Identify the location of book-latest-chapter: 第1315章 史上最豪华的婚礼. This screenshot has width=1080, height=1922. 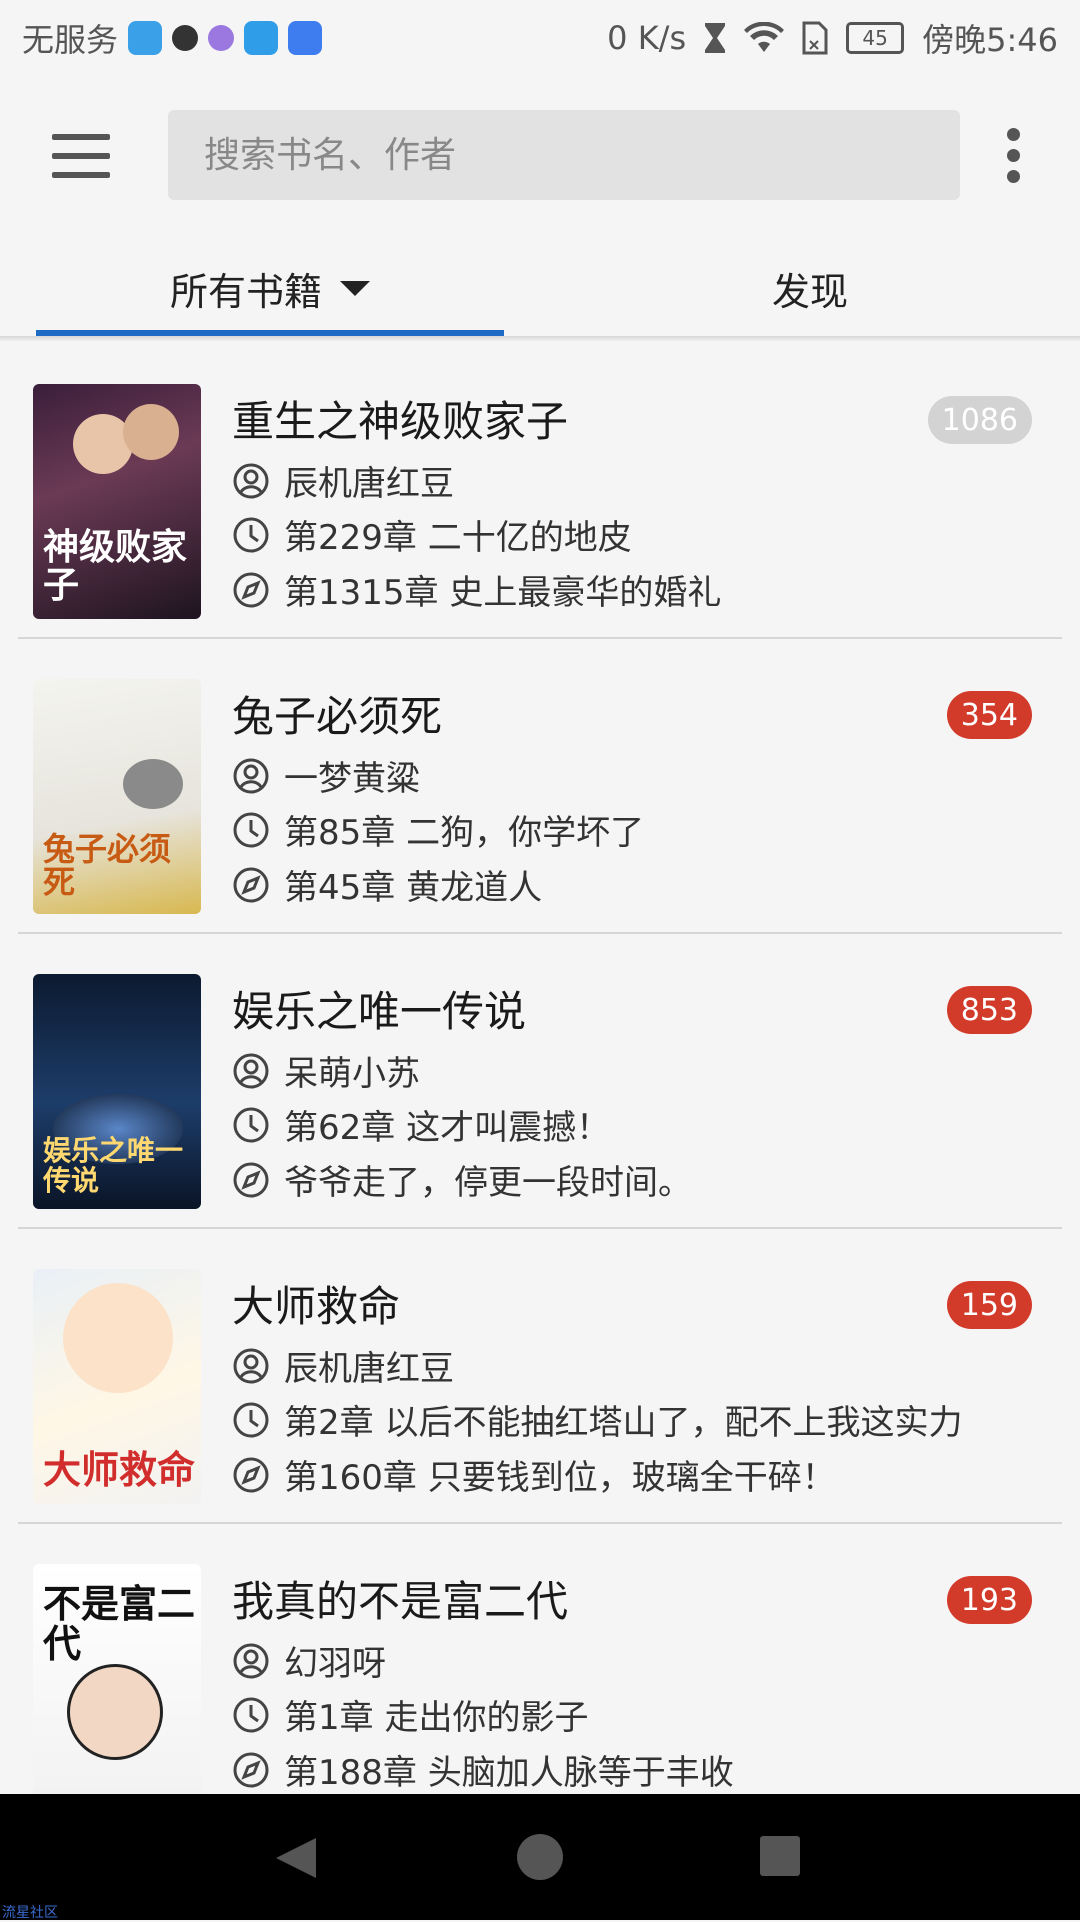
(503, 593).